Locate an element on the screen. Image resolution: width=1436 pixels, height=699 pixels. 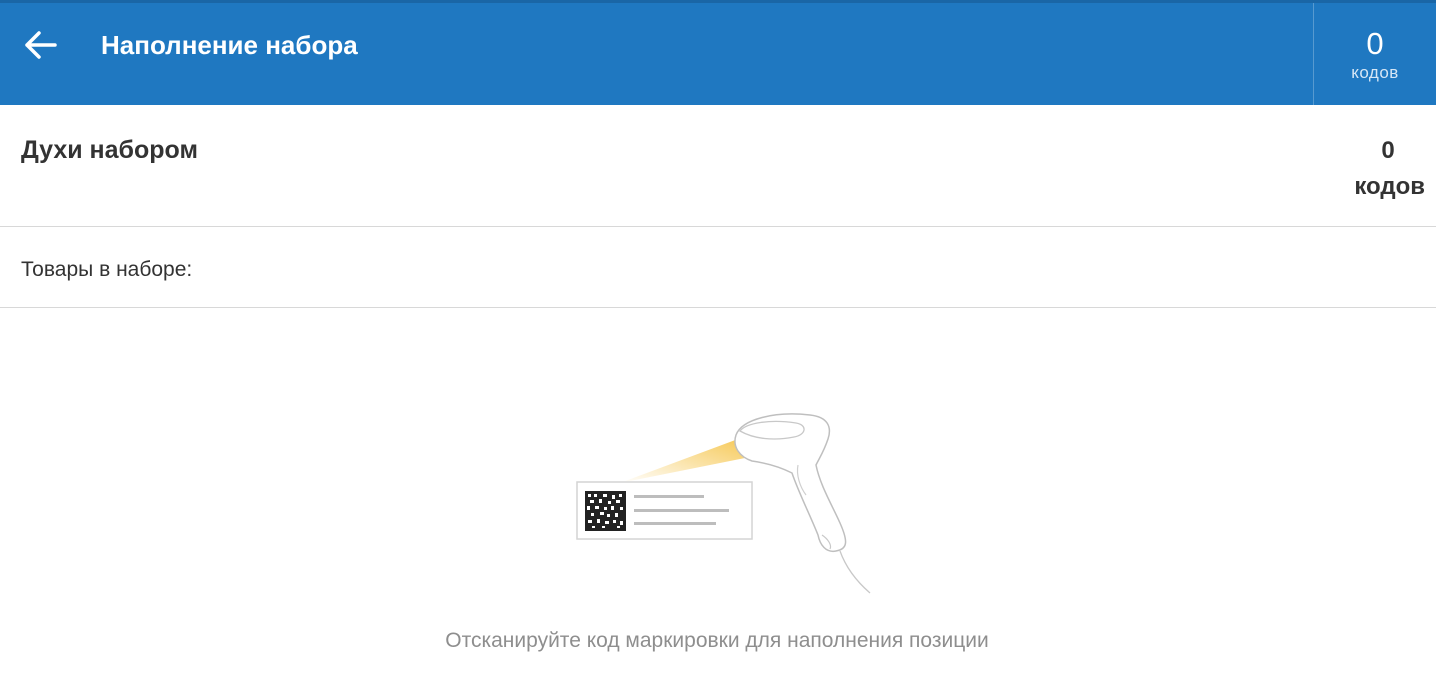
product-name: Духи набором is located at coordinates (109, 150).